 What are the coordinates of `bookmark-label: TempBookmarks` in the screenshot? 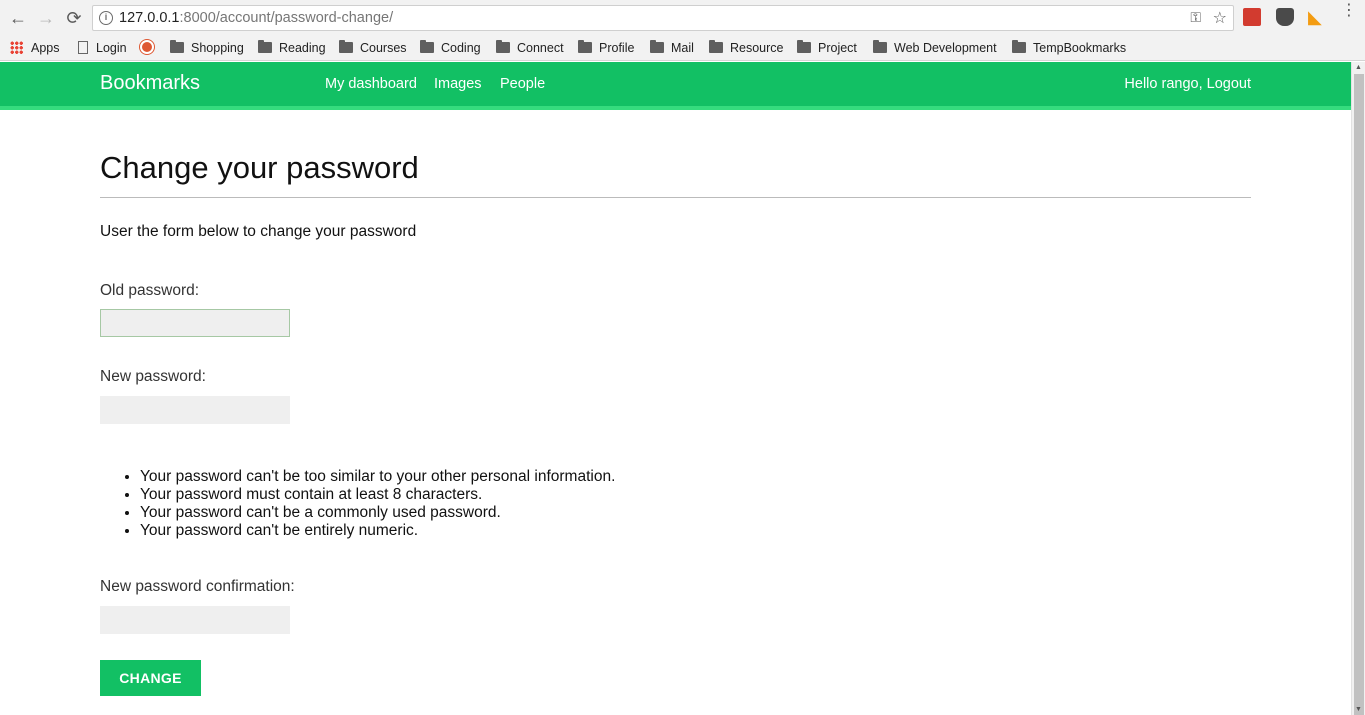 It's located at (1080, 48).